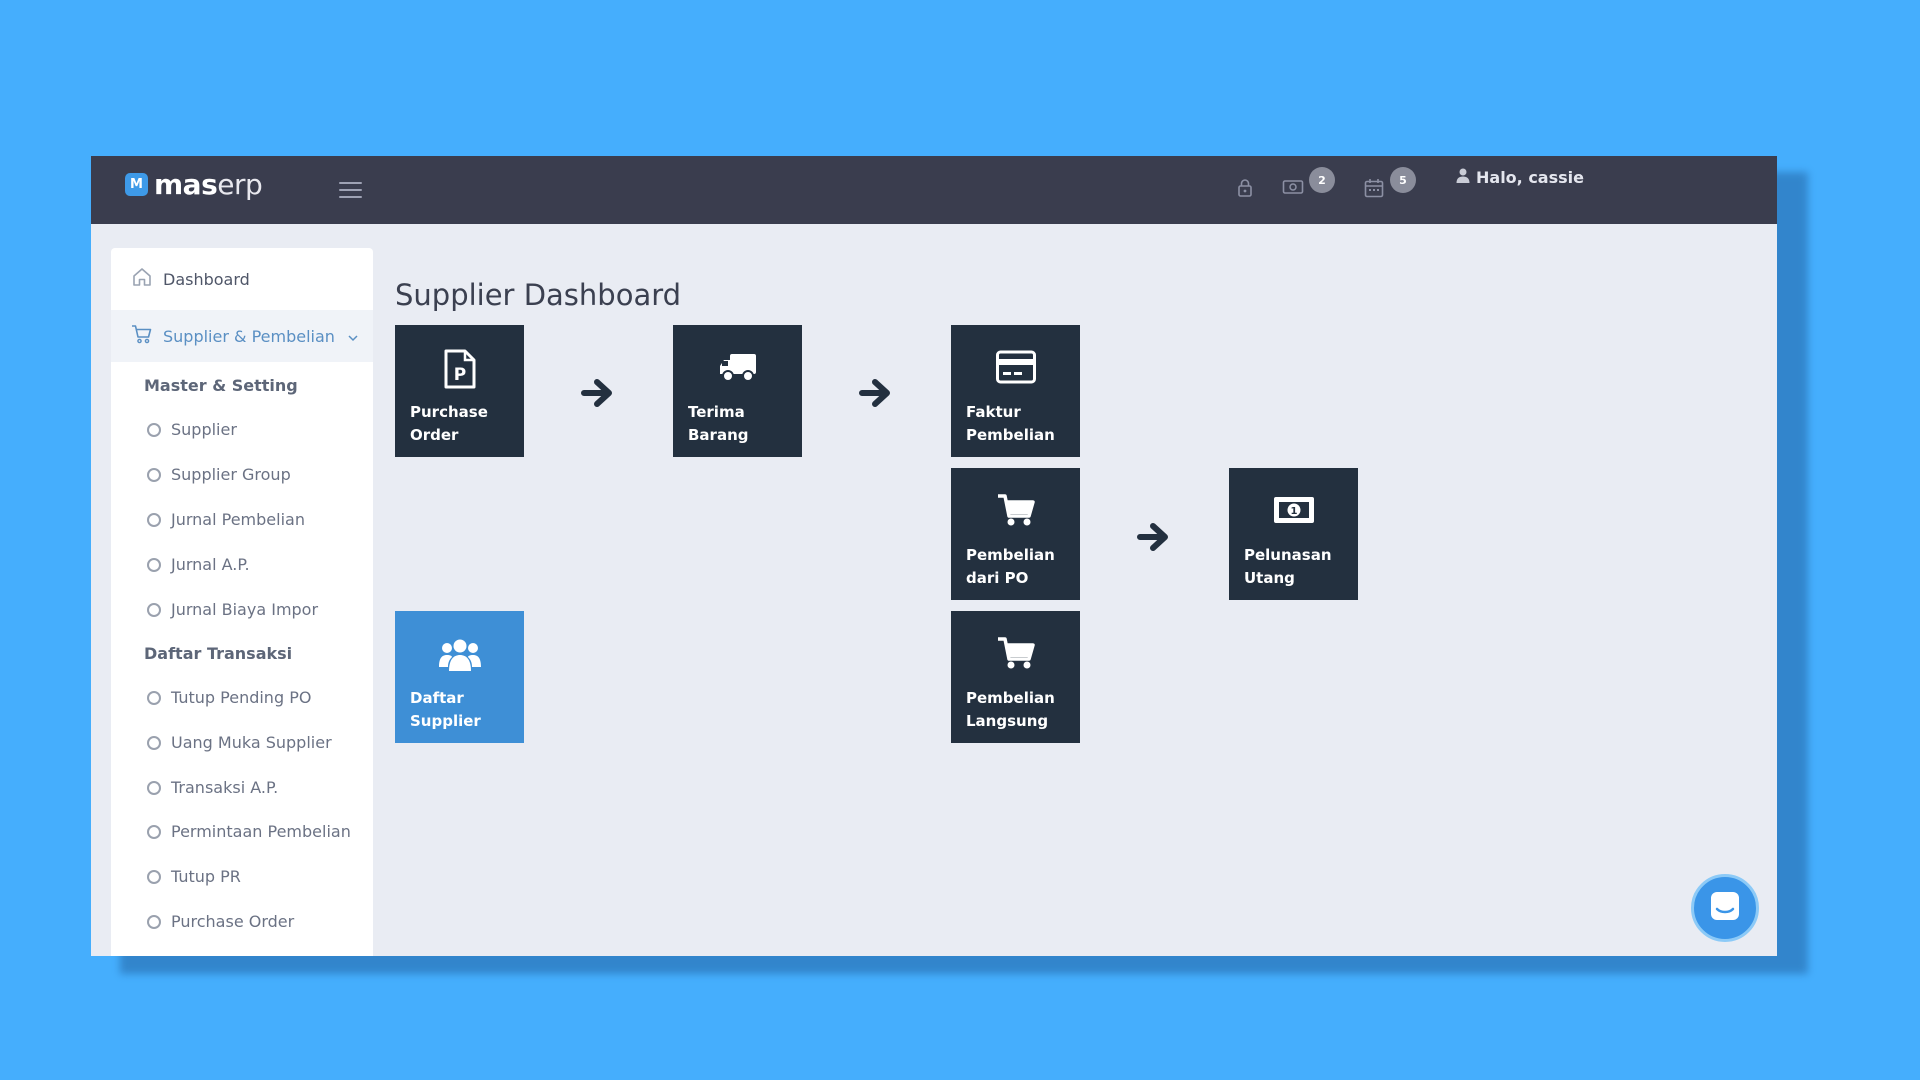 This screenshot has width=1920, height=1080. Describe the element at coordinates (1245, 190) in the screenshot. I see `lock-icon` at that location.